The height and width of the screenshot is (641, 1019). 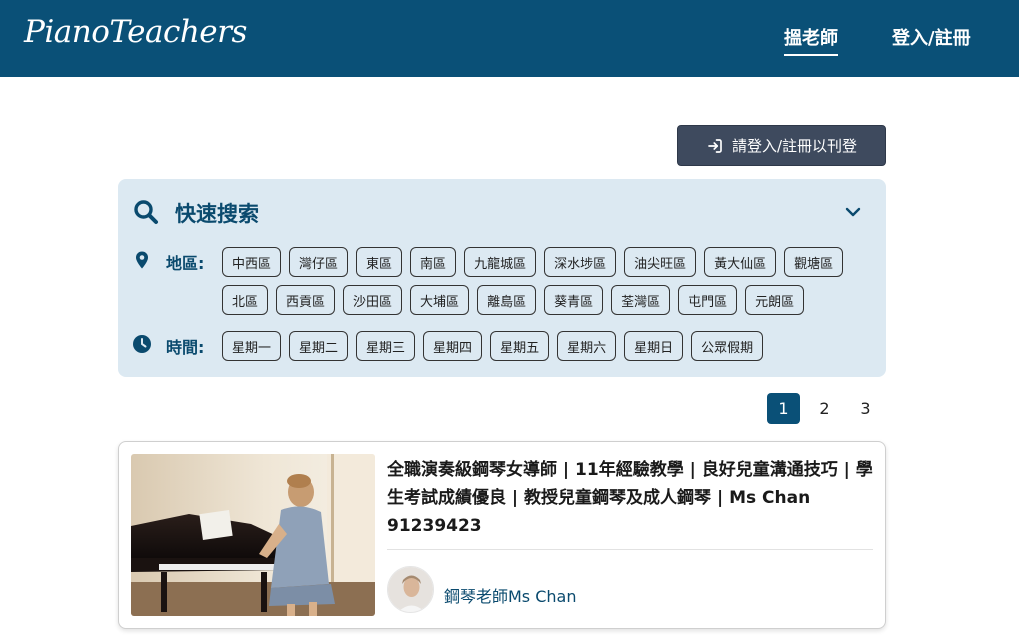 I want to click on pagination: 123, so click(x=824, y=408).